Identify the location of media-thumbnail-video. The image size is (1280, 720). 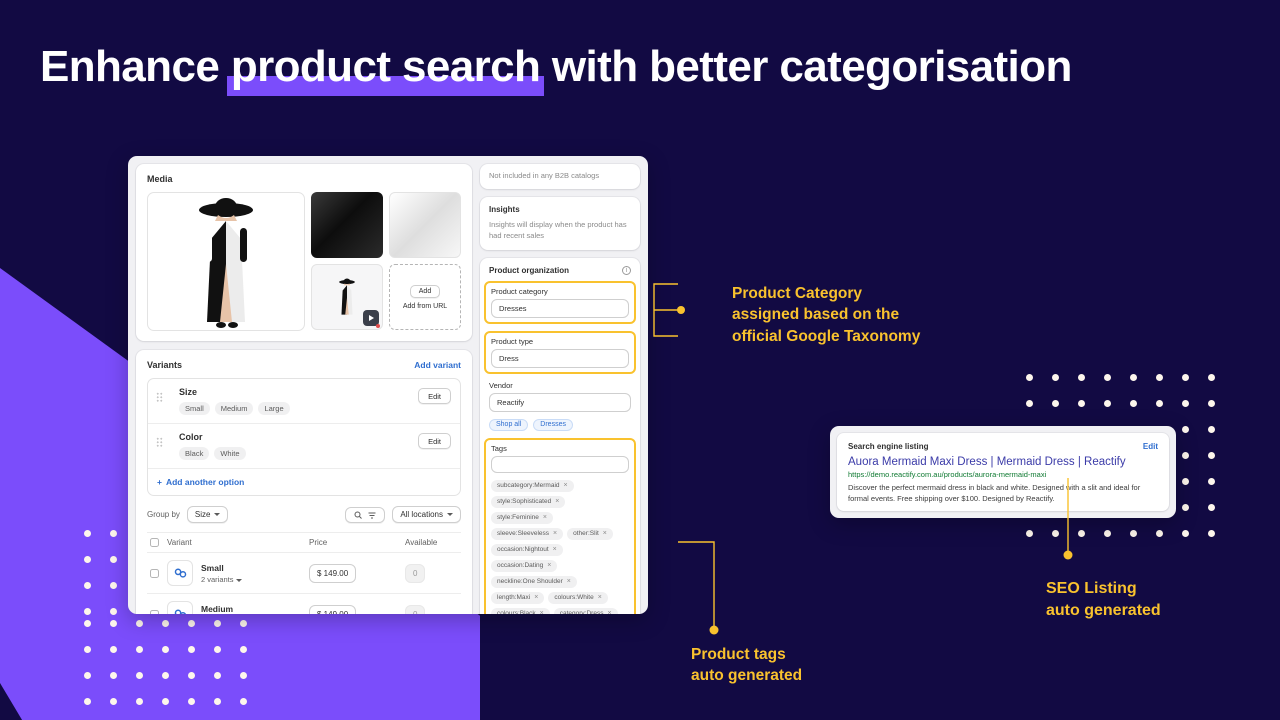
(347, 297).